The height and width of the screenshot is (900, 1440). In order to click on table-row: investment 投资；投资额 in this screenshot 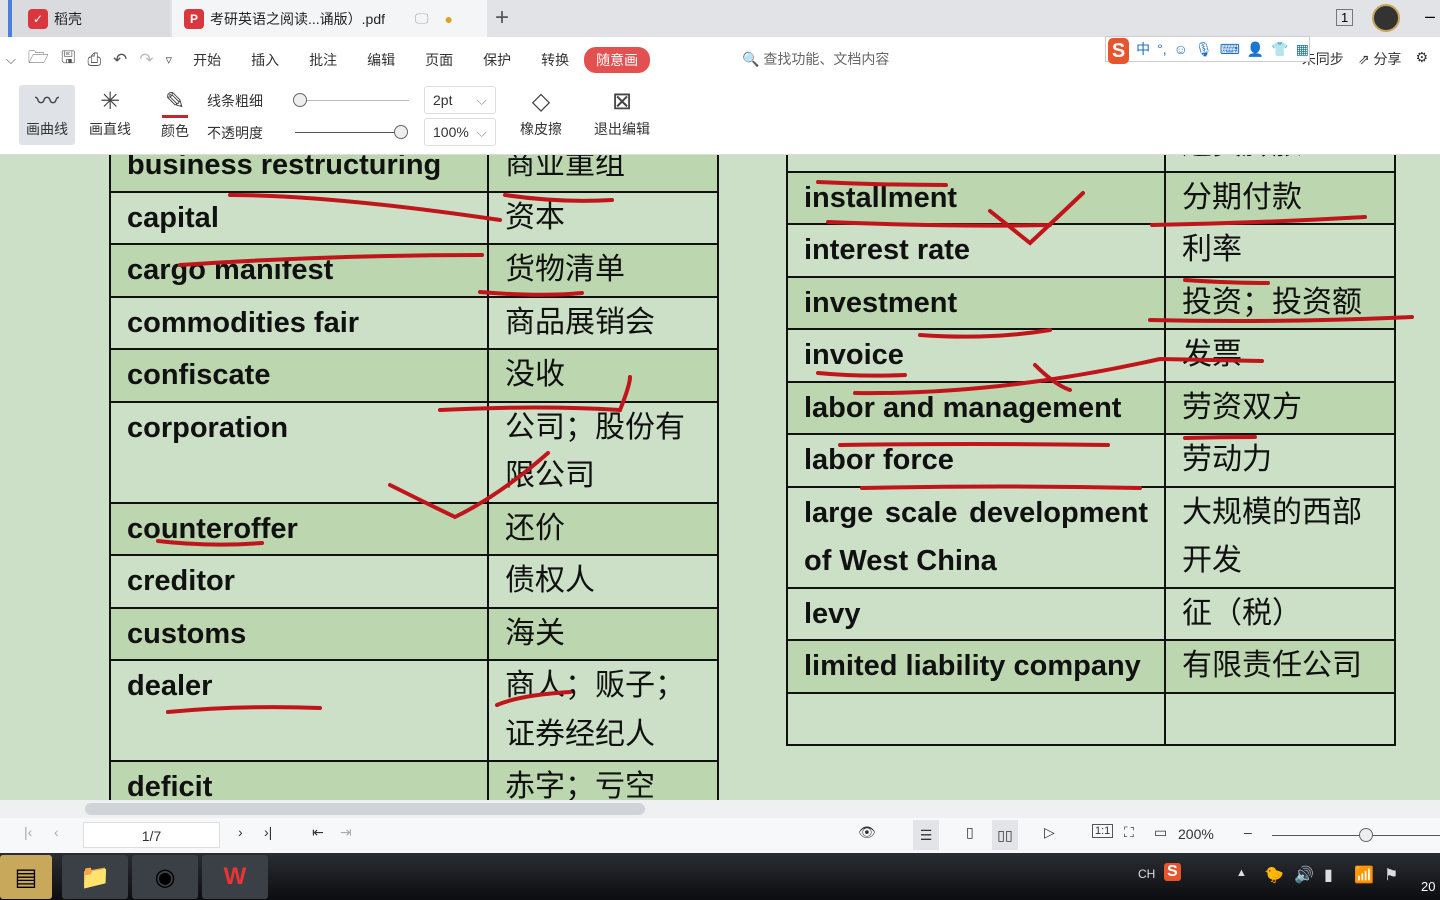, I will do `click(1091, 303)`.